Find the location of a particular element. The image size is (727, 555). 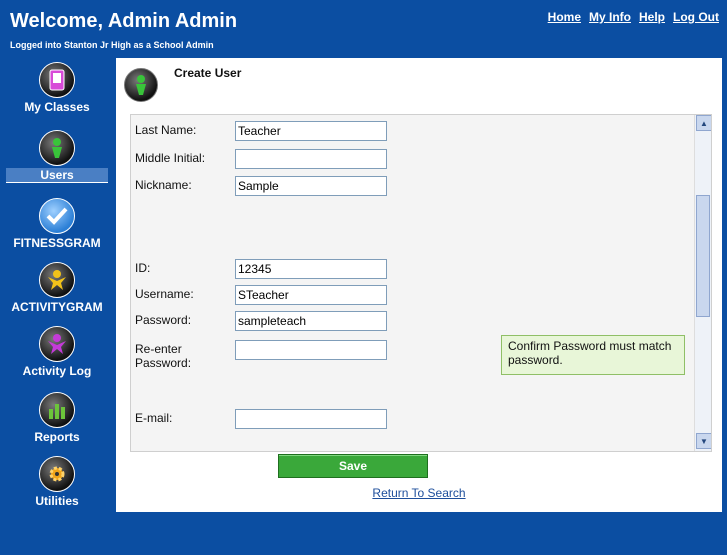

id-input is located at coordinates (311, 269).